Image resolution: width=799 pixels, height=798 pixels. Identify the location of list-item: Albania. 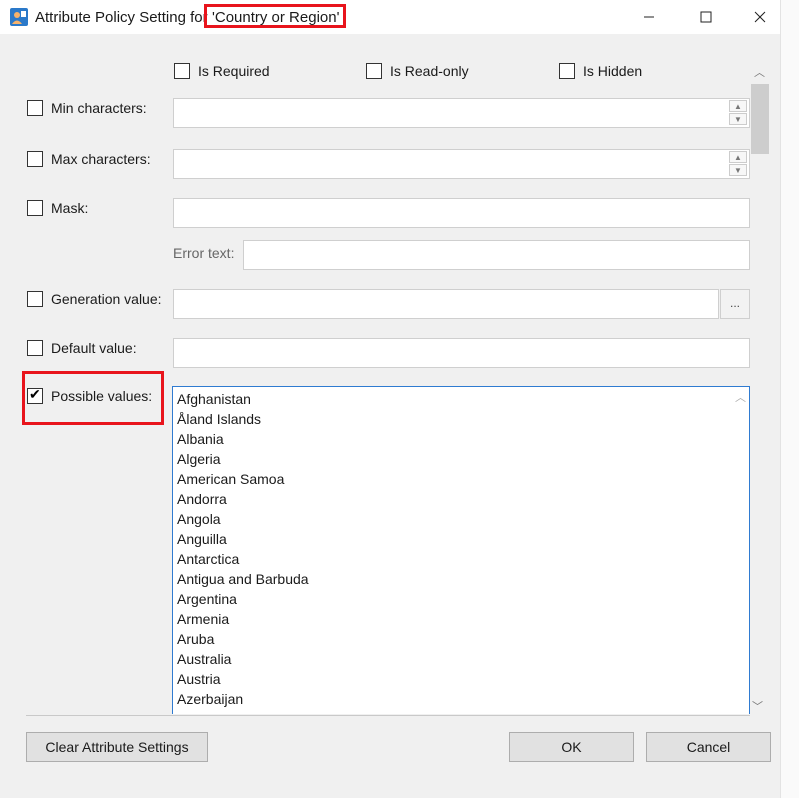
(461, 439).